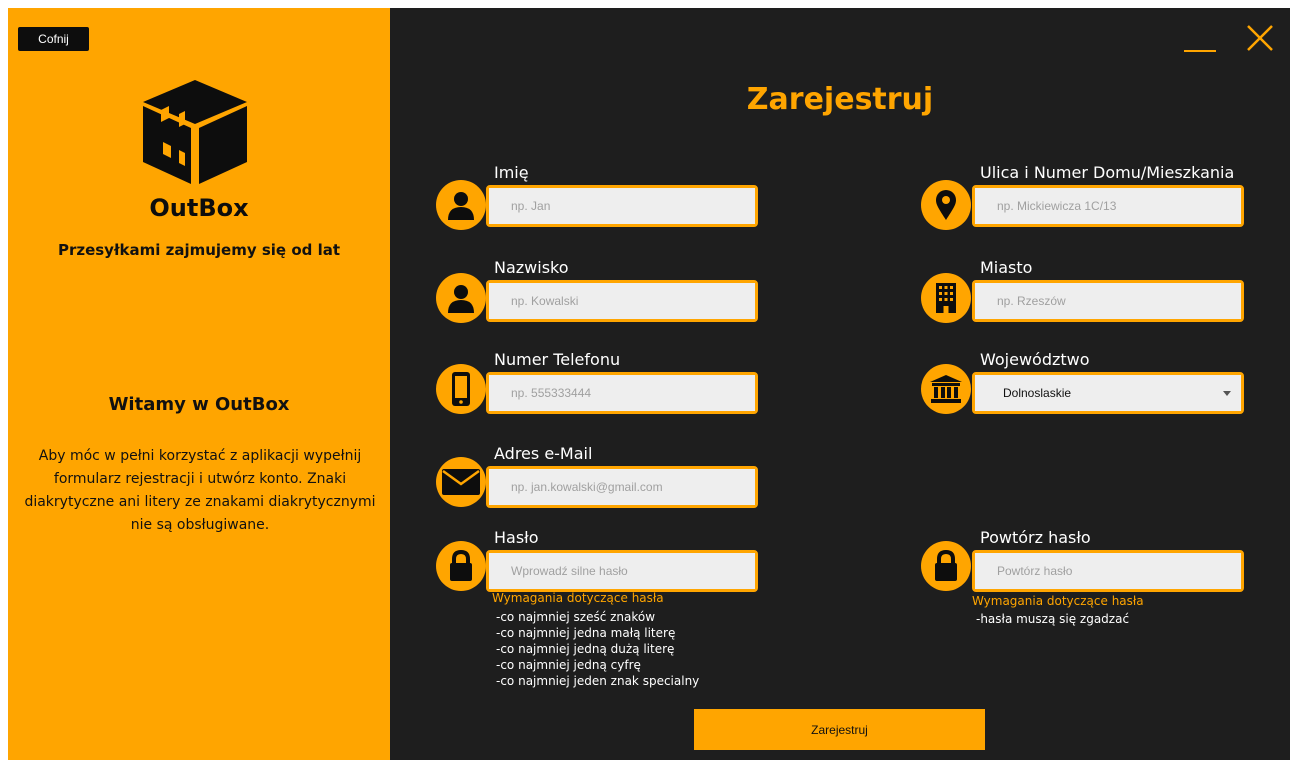  What do you see at coordinates (1037, 393) in the screenshot?
I see `voivodeship-selected-value: Dolnoslaskie` at bounding box center [1037, 393].